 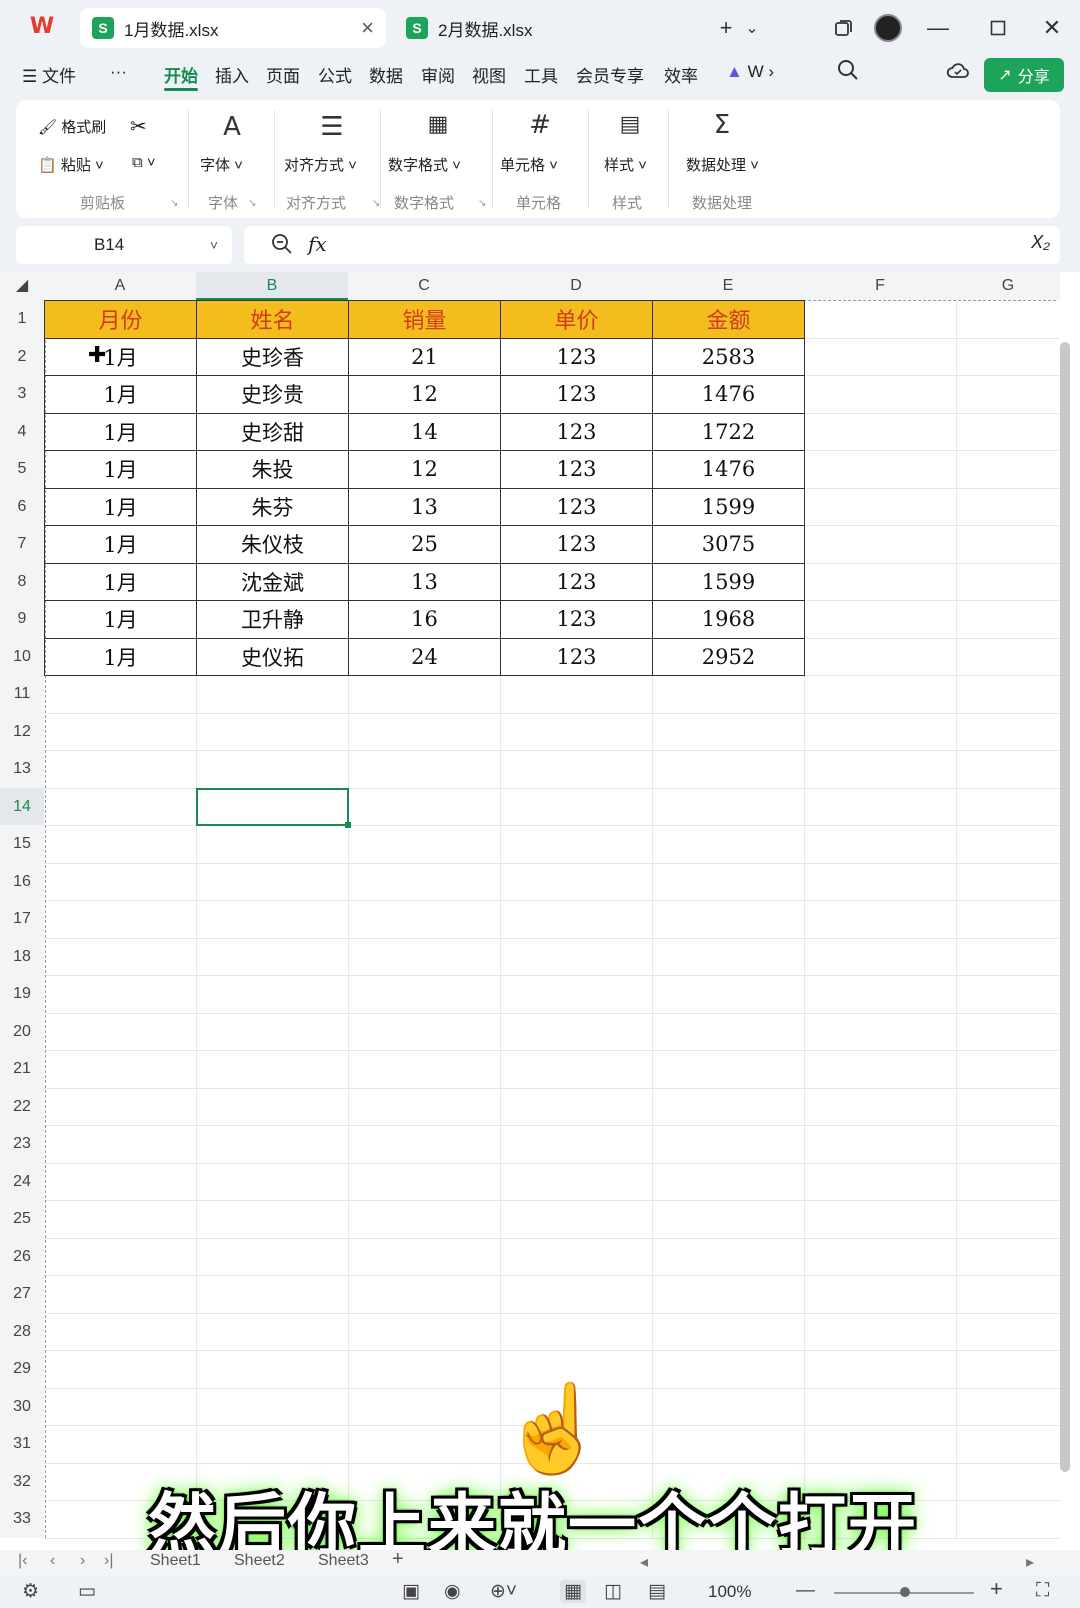 What do you see at coordinates (22, 581) in the screenshot?
I see `row-header-8: 8` at bounding box center [22, 581].